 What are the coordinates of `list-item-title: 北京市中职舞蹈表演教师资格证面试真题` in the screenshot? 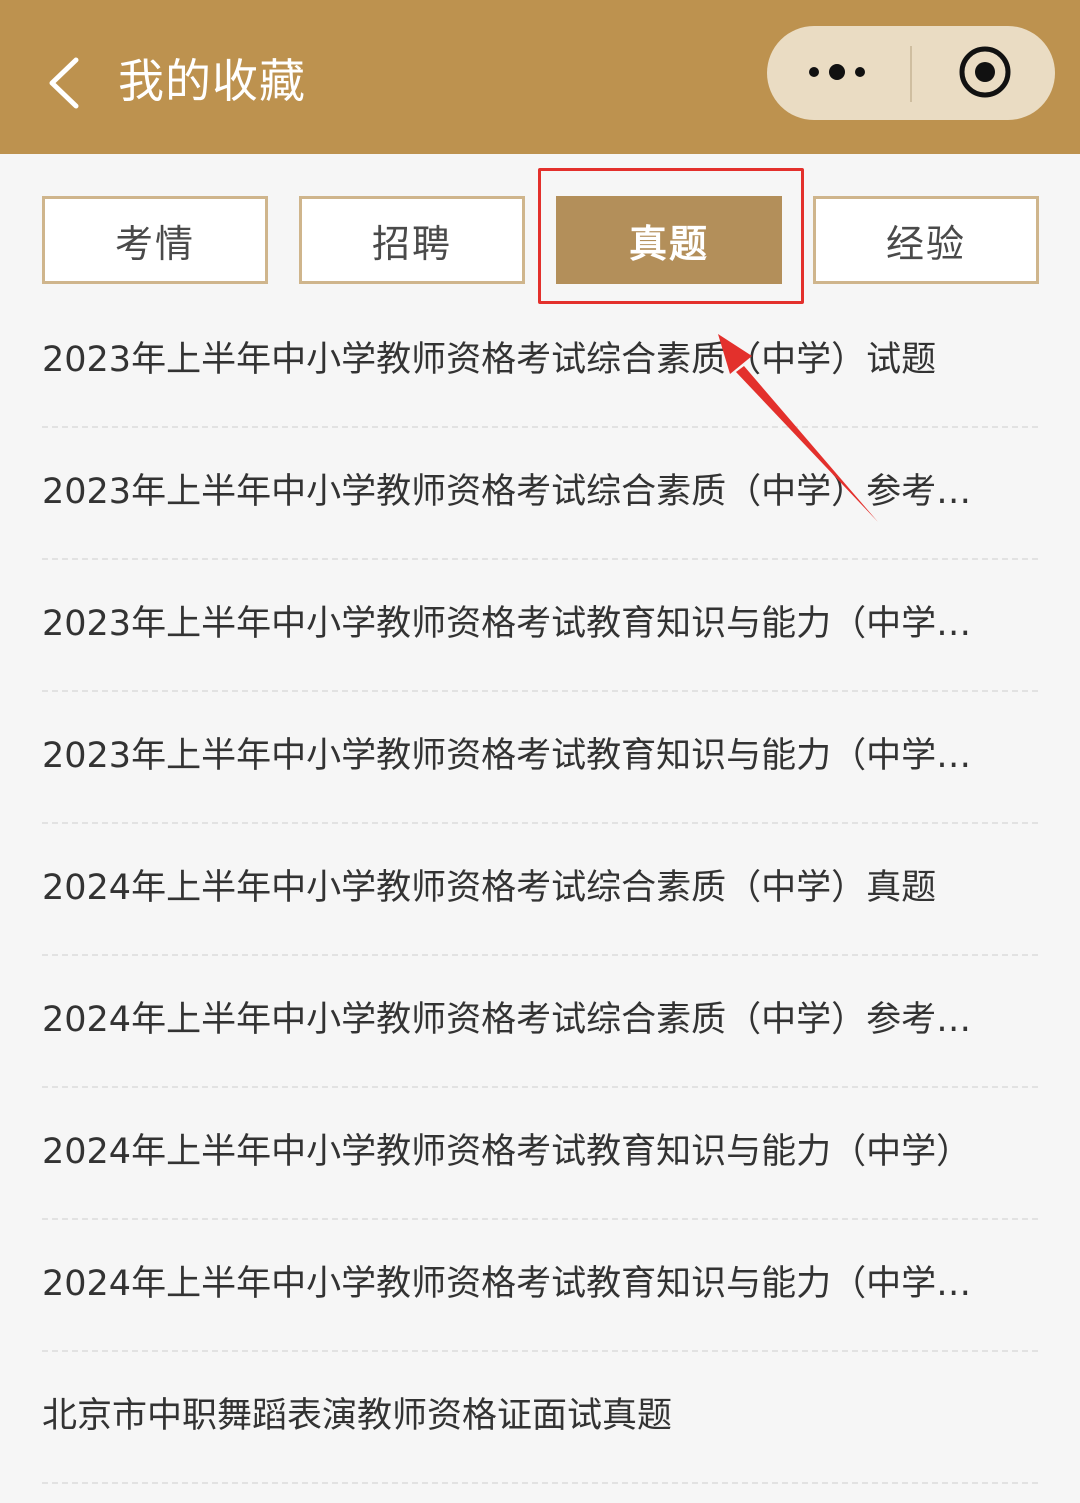 It's located at (357, 1416).